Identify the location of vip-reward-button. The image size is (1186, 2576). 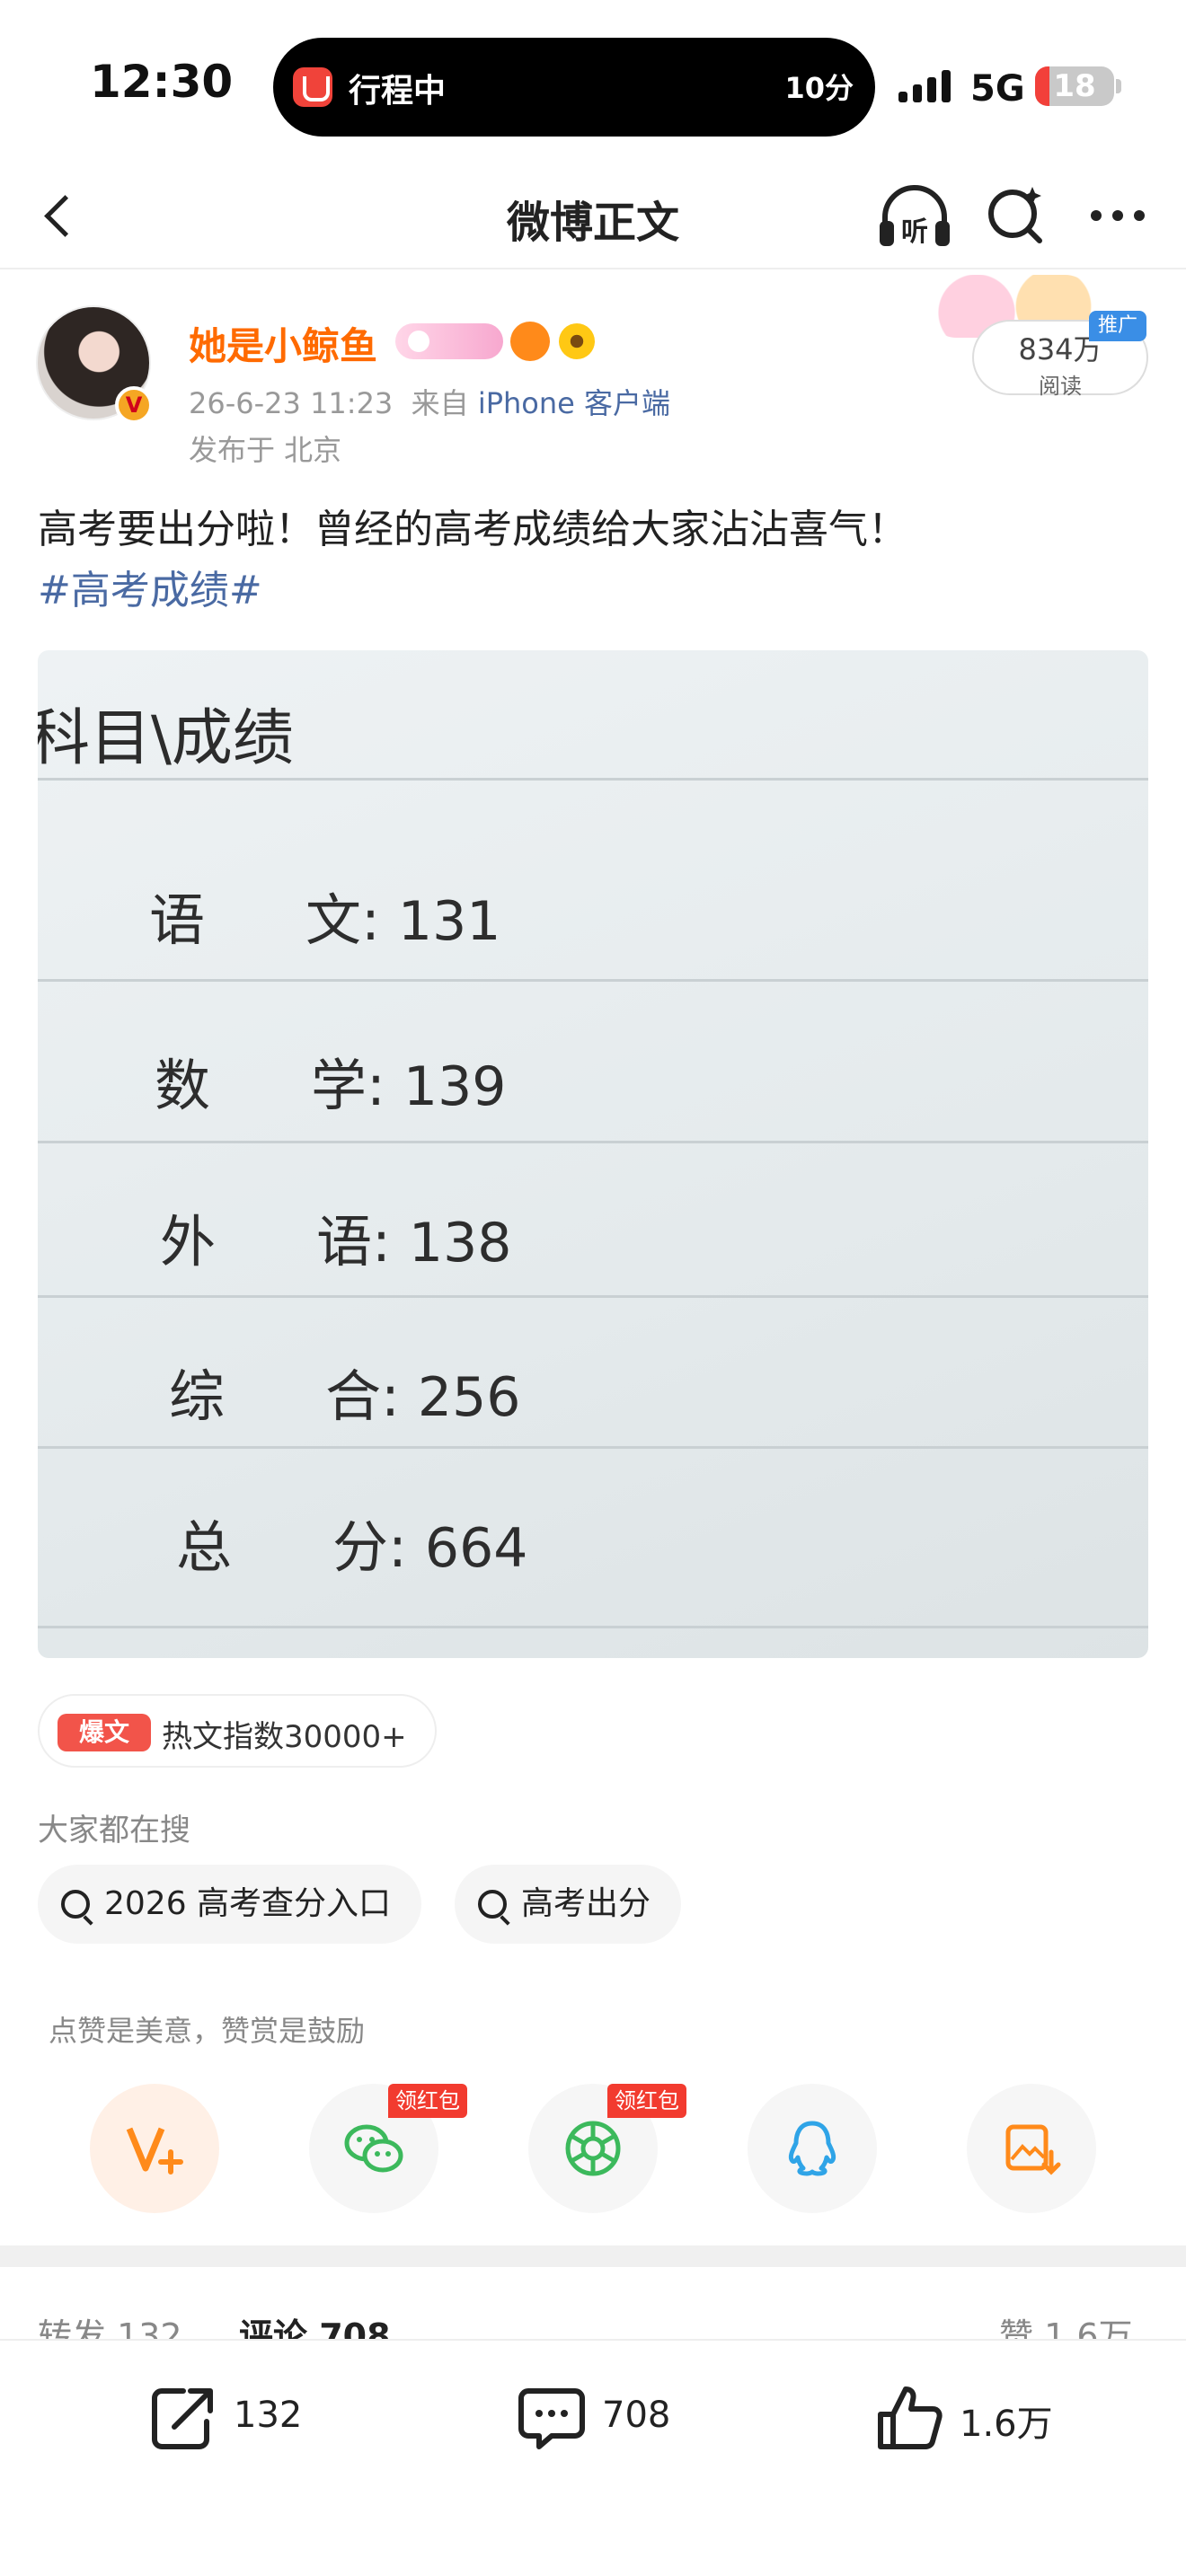
(154, 2148).